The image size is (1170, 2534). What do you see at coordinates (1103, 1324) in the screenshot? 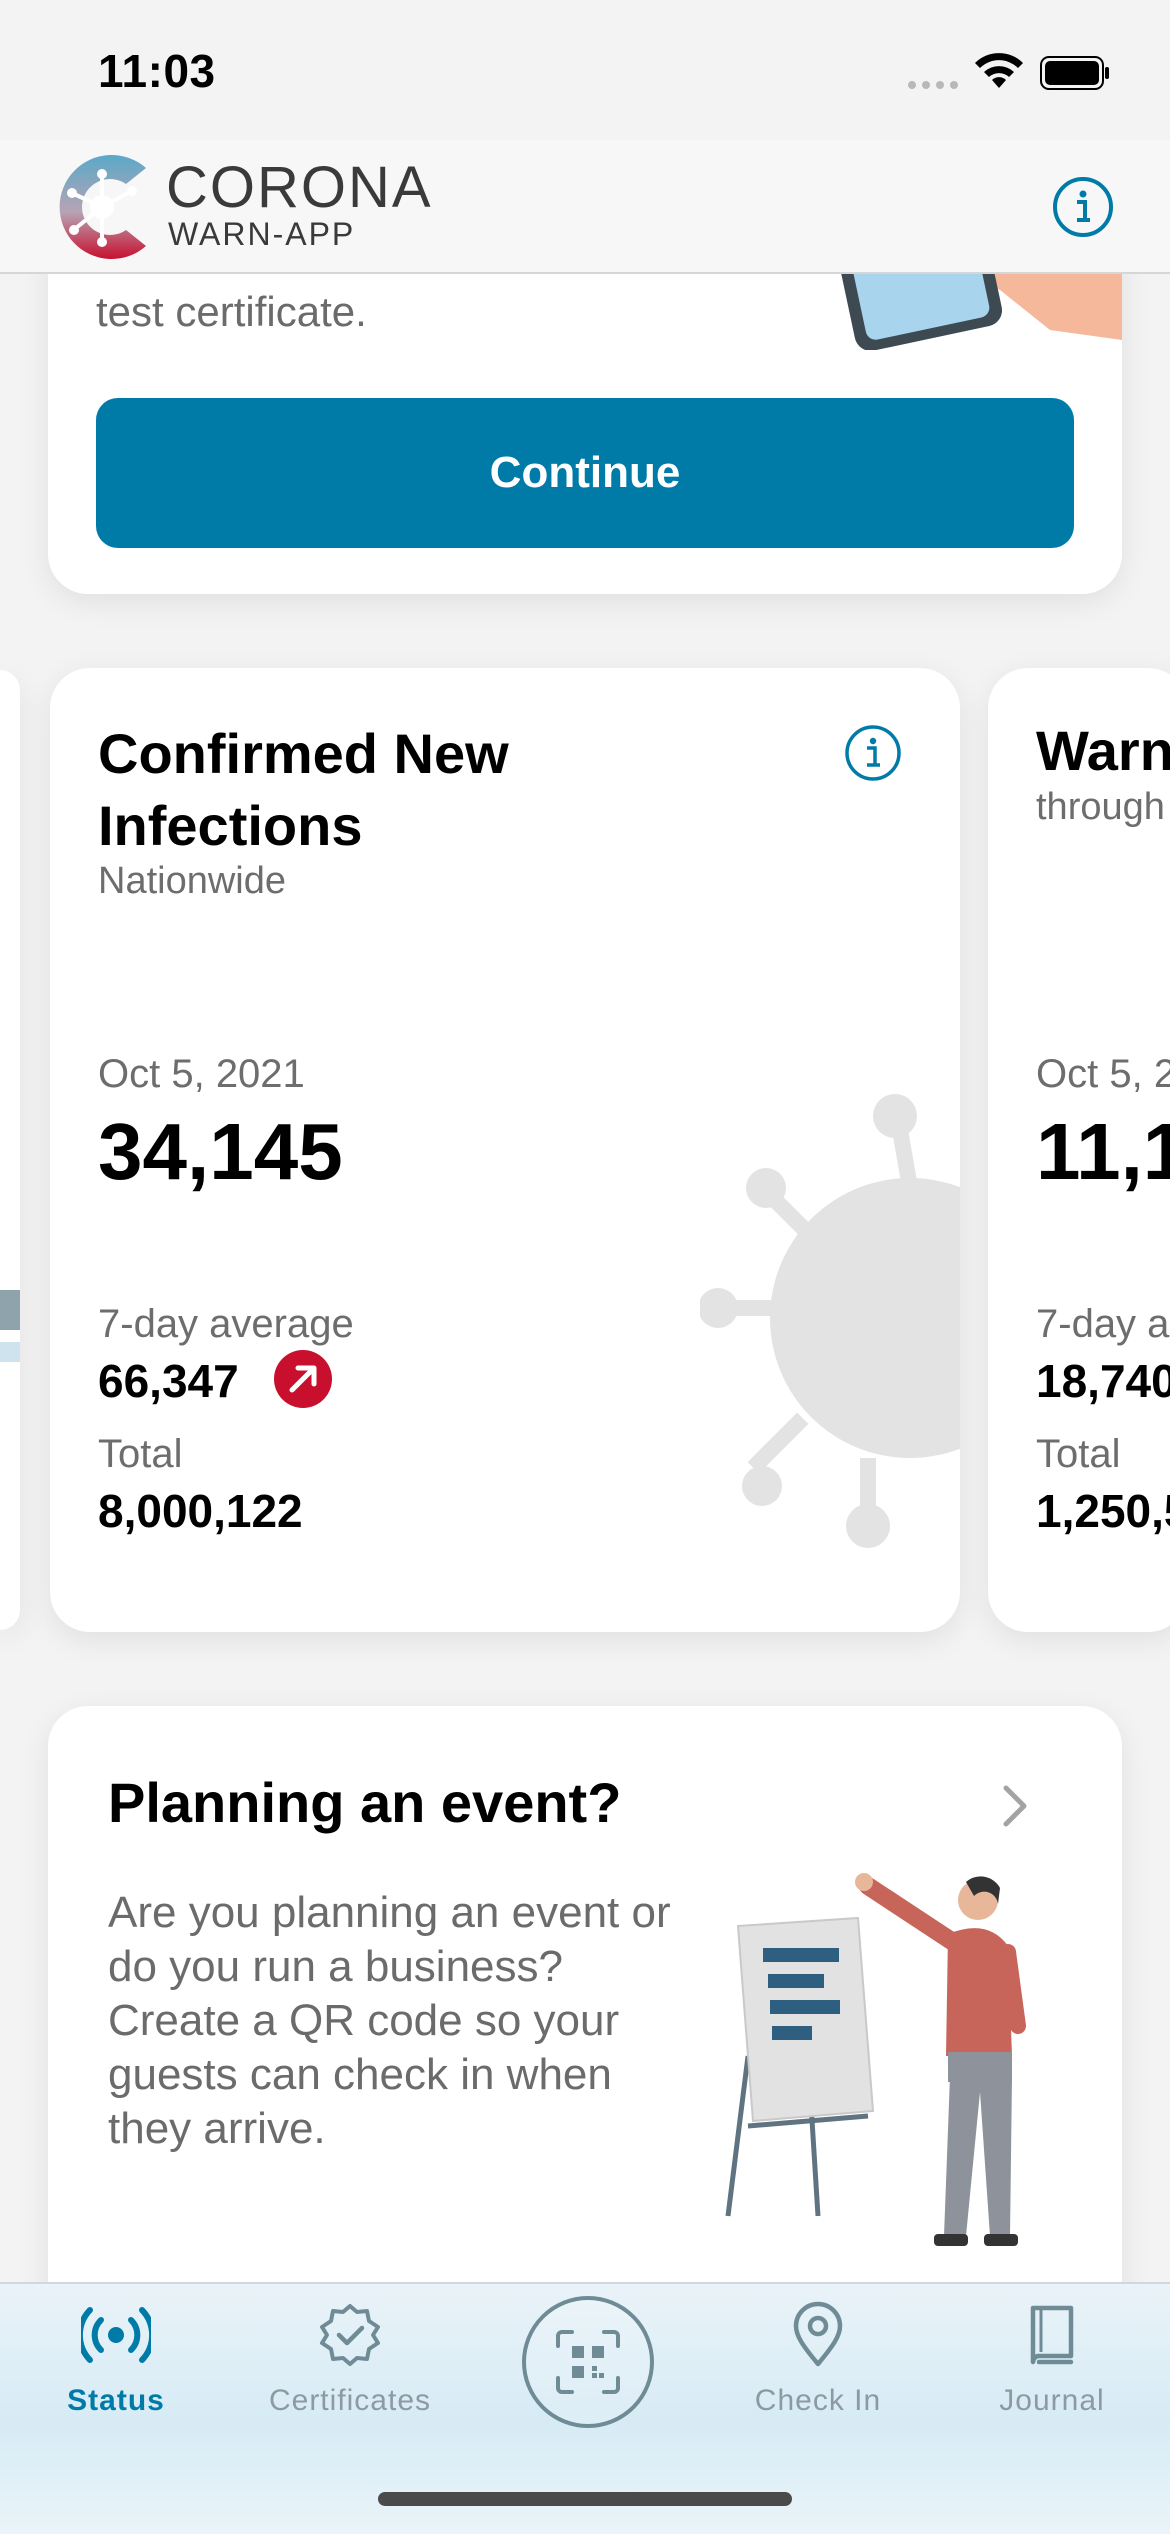
I see `average-label: 7-day a` at bounding box center [1103, 1324].